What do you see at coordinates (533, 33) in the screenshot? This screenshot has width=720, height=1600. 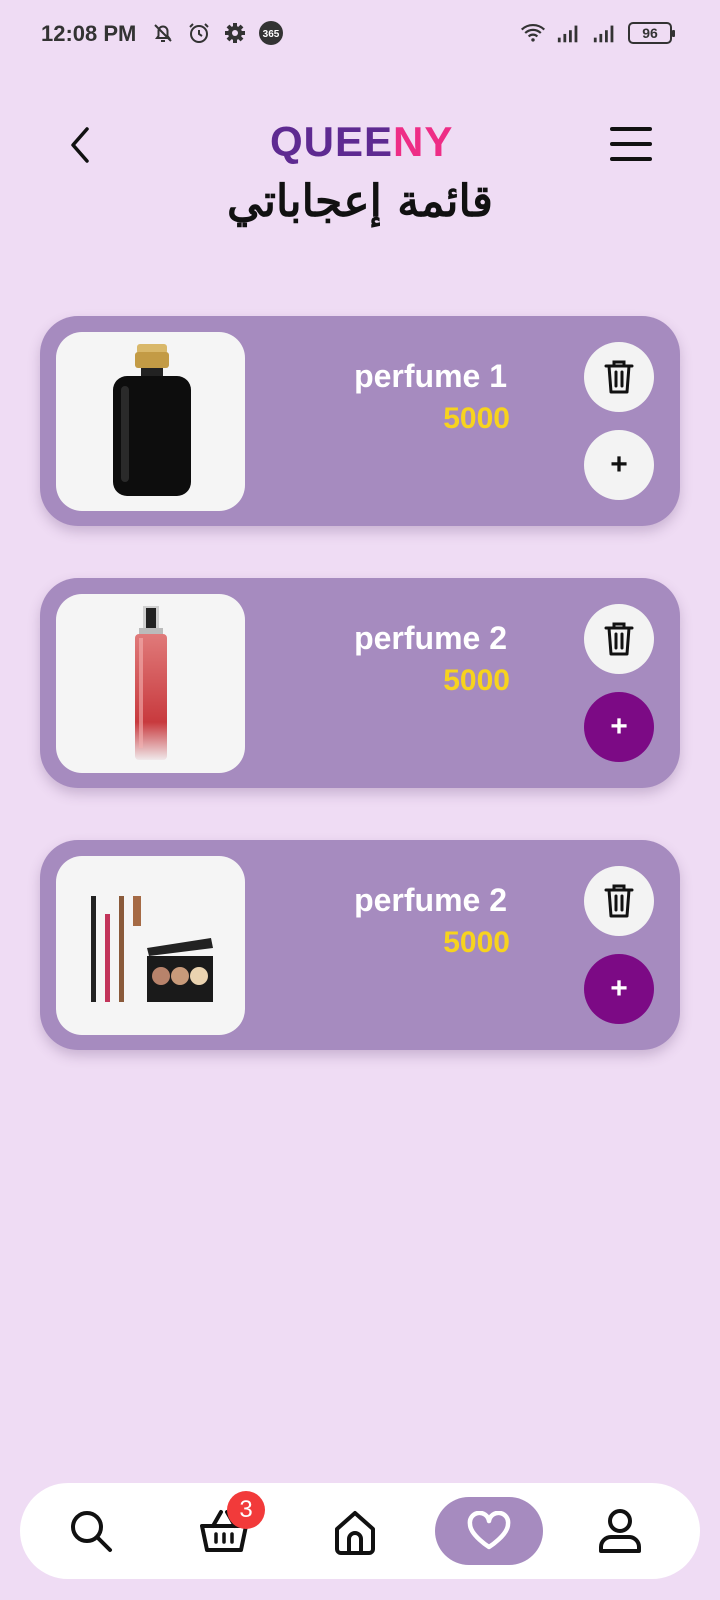 I see `wifi-icon` at bounding box center [533, 33].